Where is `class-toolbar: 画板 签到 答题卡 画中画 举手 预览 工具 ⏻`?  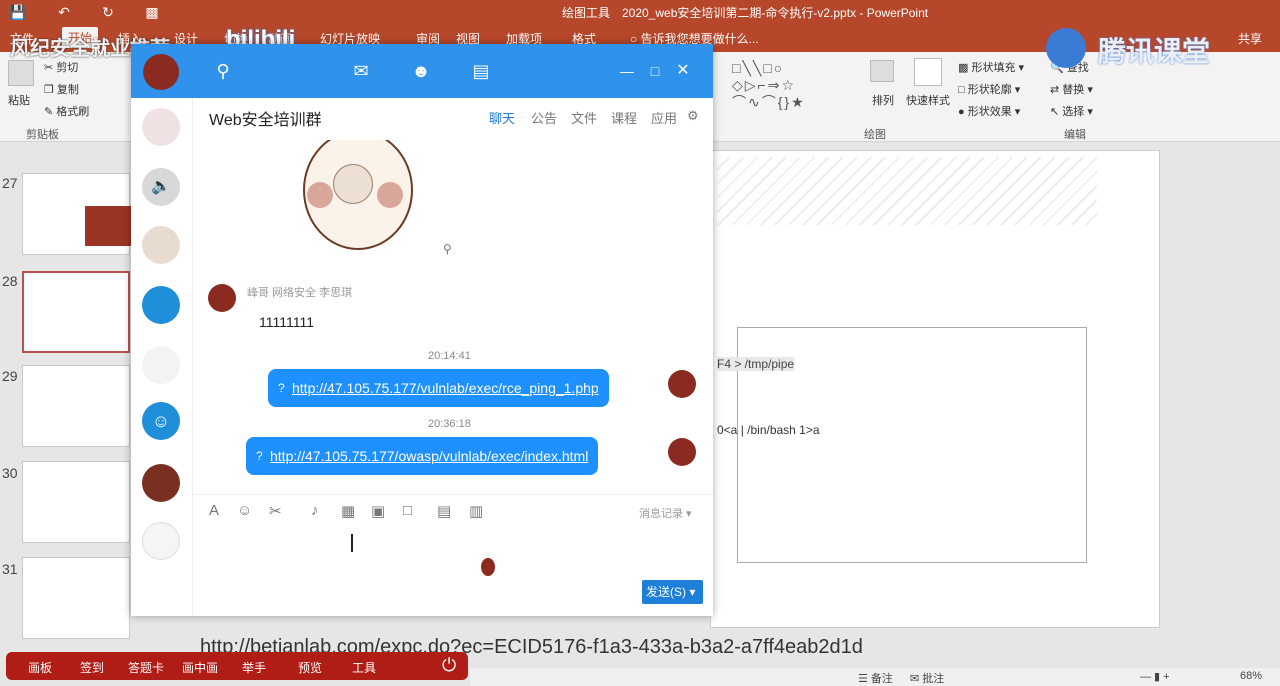
class-toolbar: 画板 签到 答题卡 画中画 举手 预览 工具 ⏻ is located at coordinates (237, 666).